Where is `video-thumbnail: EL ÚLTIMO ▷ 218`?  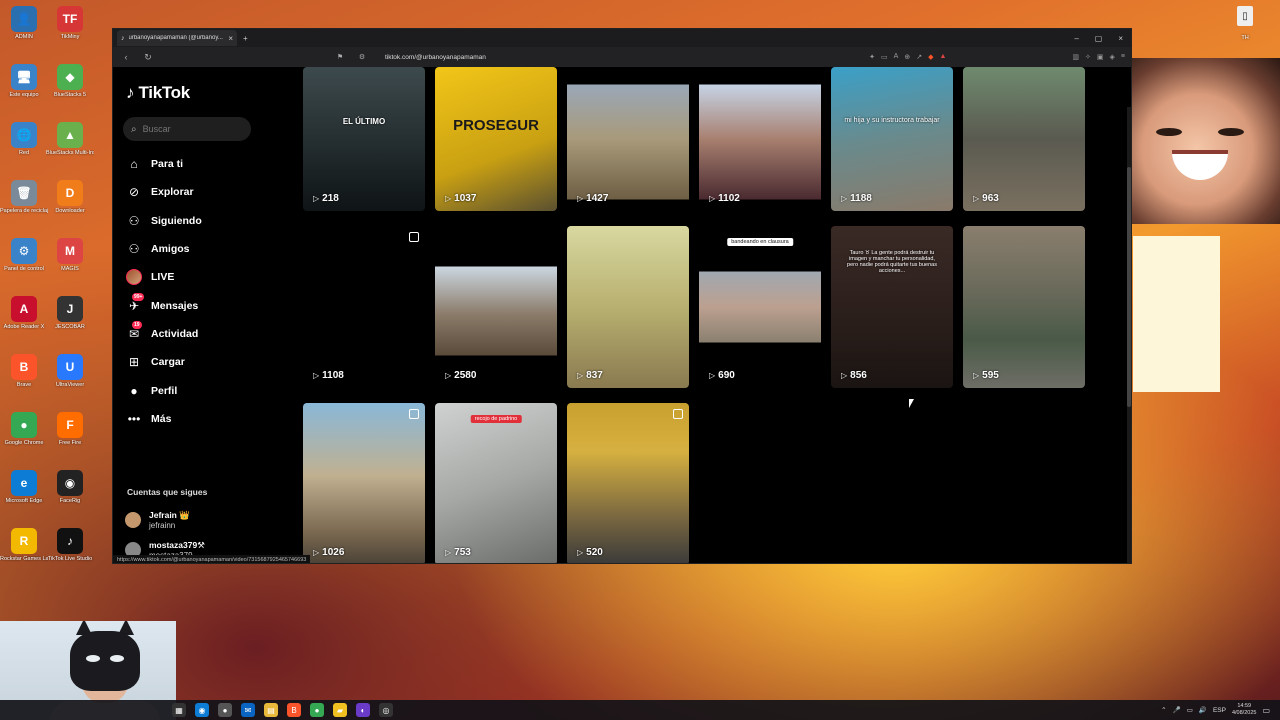 video-thumbnail: EL ÚLTIMO ▷ 218 is located at coordinates (364, 139).